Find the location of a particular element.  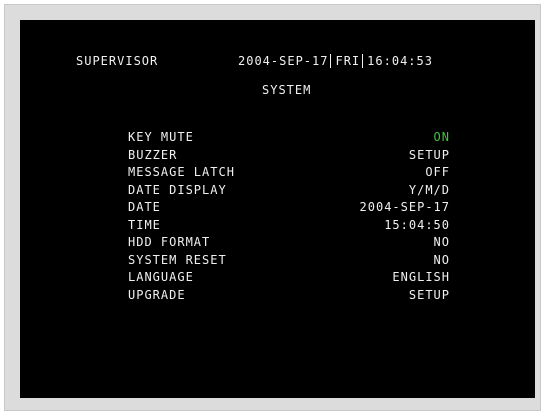

menu-item-label: DATE DISPLAY is located at coordinates (177, 189).